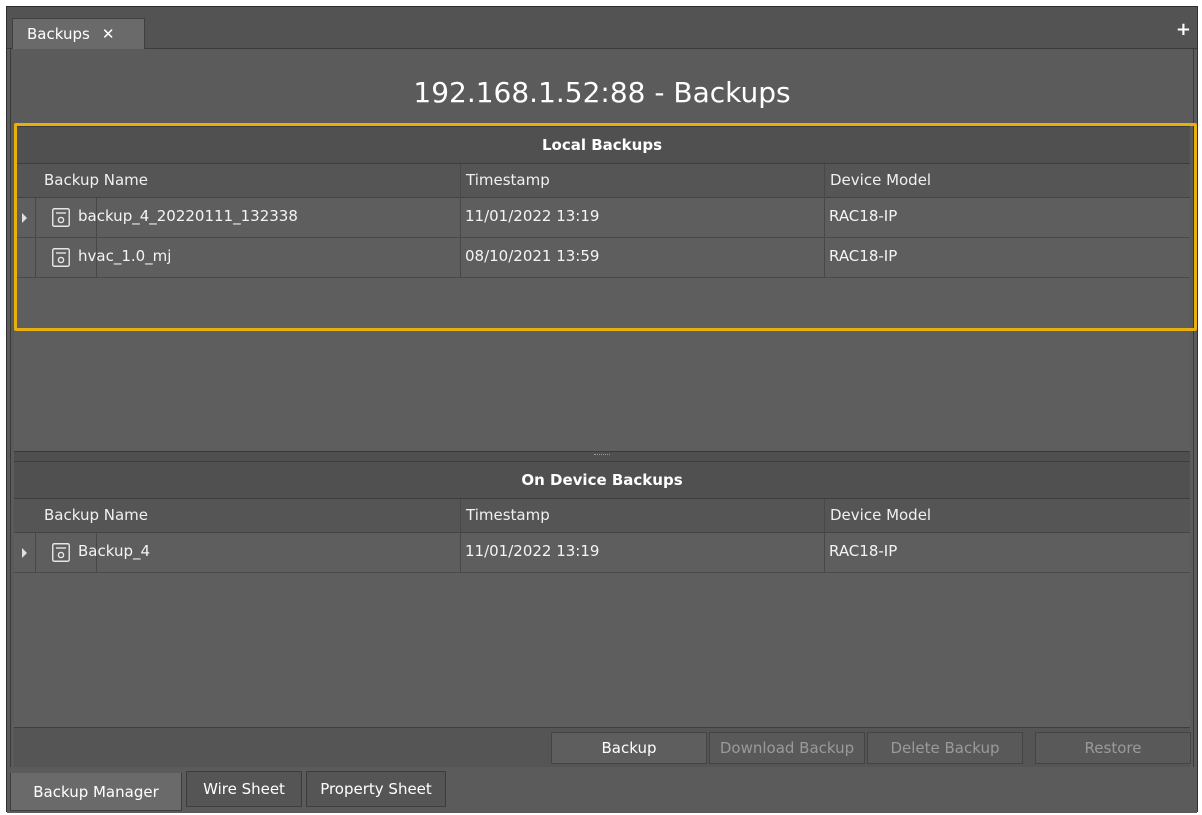 This screenshot has height=815, width=1202. I want to click on add-tab-icon: +, so click(1183, 30).